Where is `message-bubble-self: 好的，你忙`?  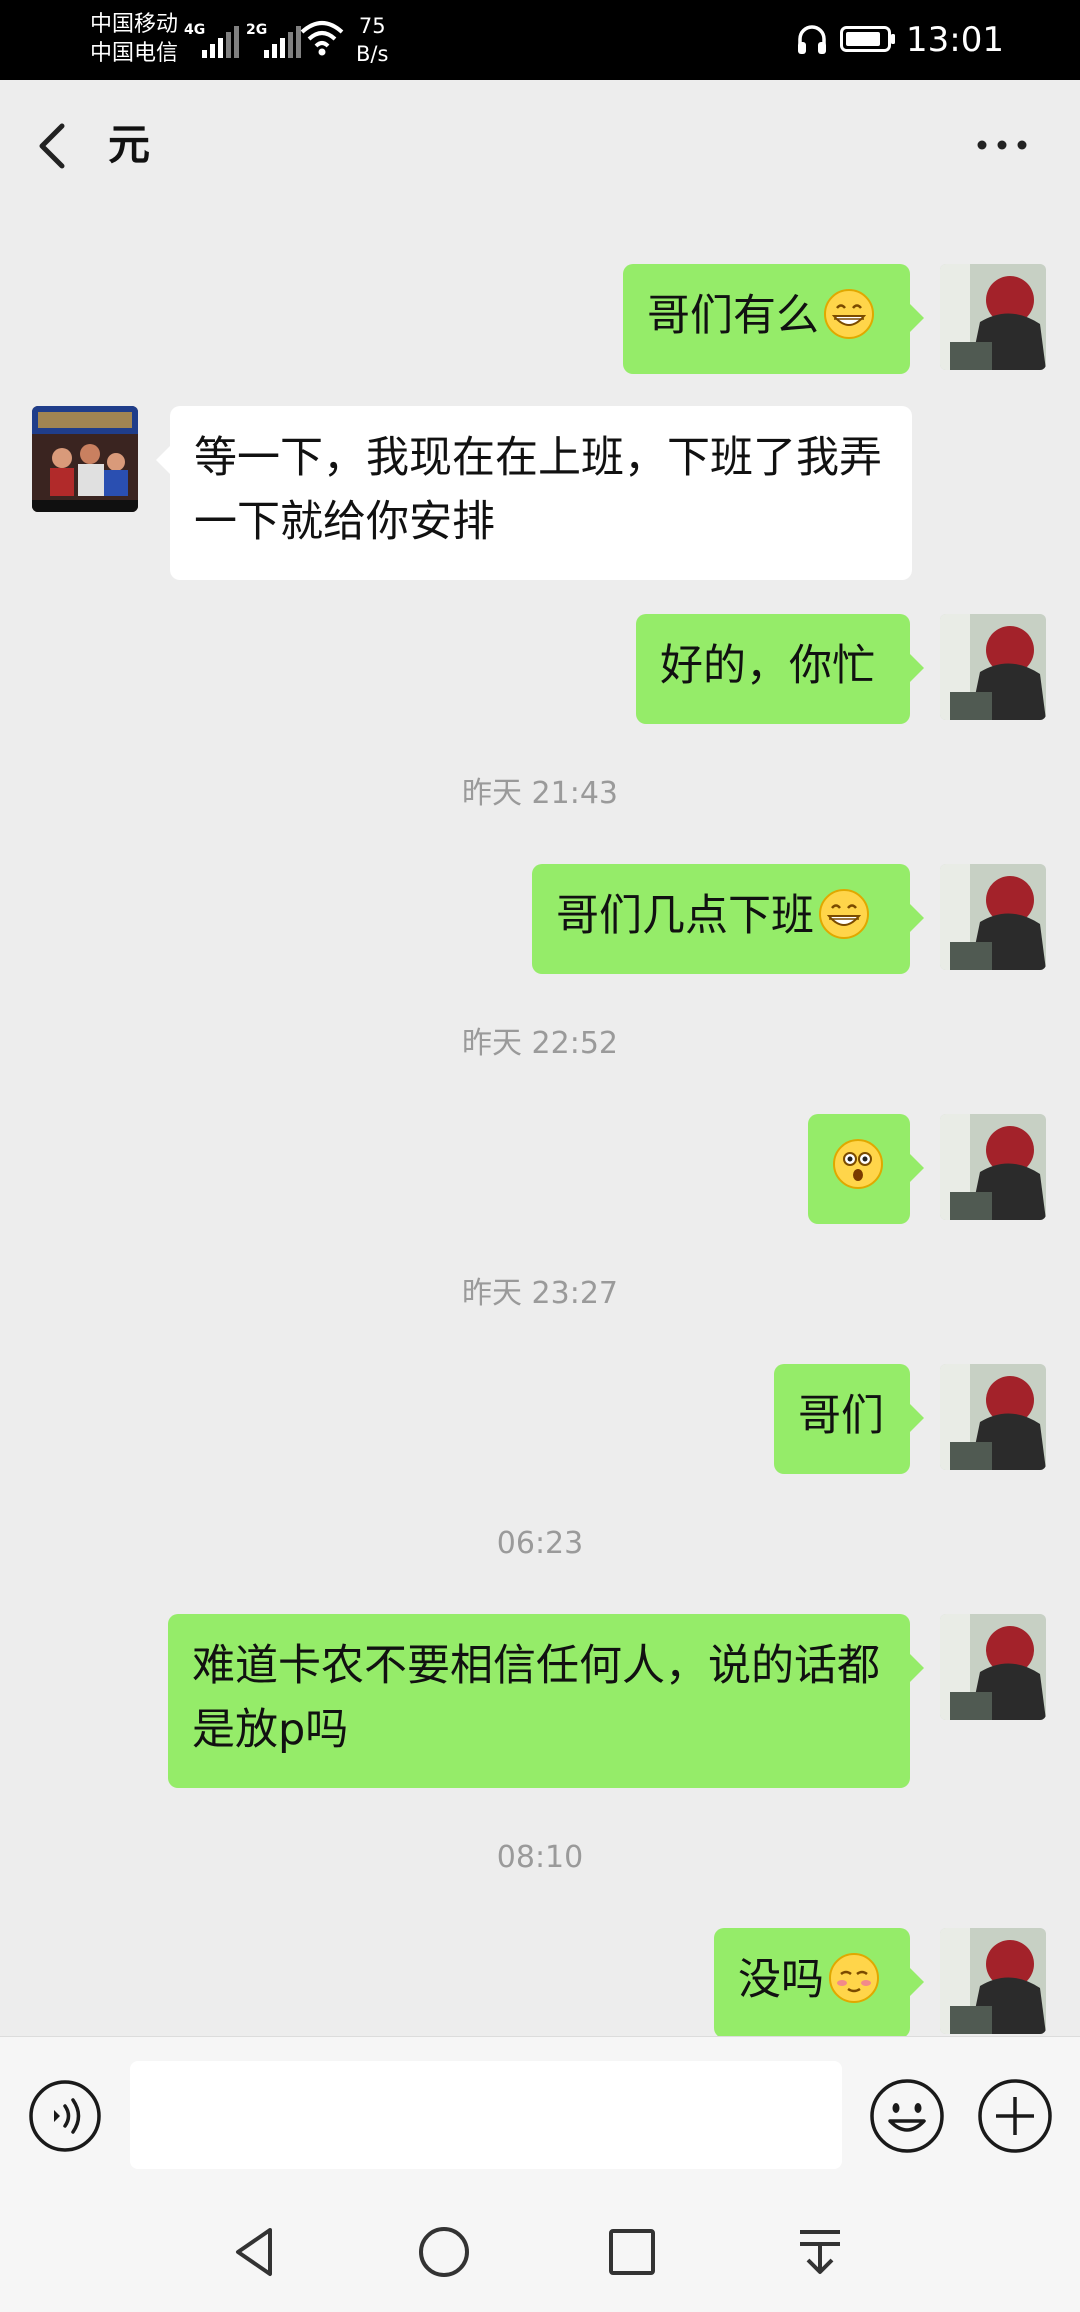
message-bubble-self: 好的，你忙 is located at coordinates (780, 669).